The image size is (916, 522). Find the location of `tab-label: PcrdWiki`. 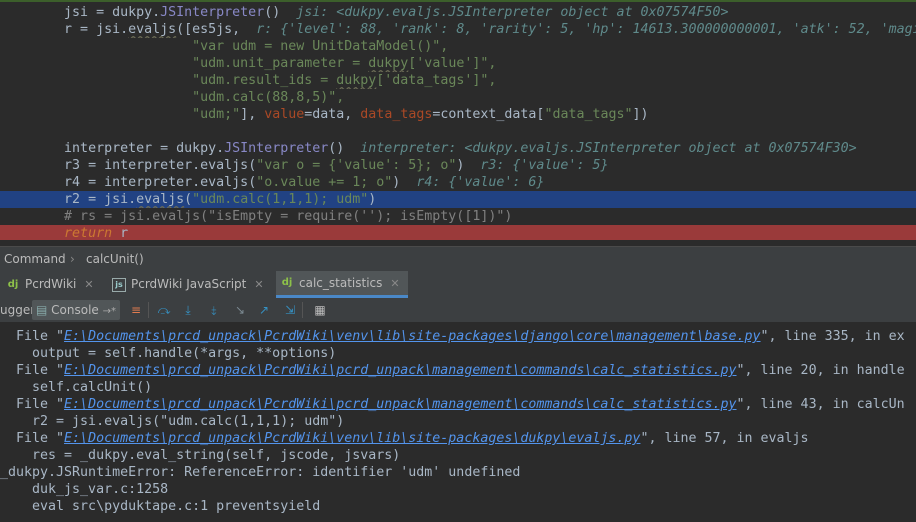

tab-label: PcrdWiki is located at coordinates (51, 284).